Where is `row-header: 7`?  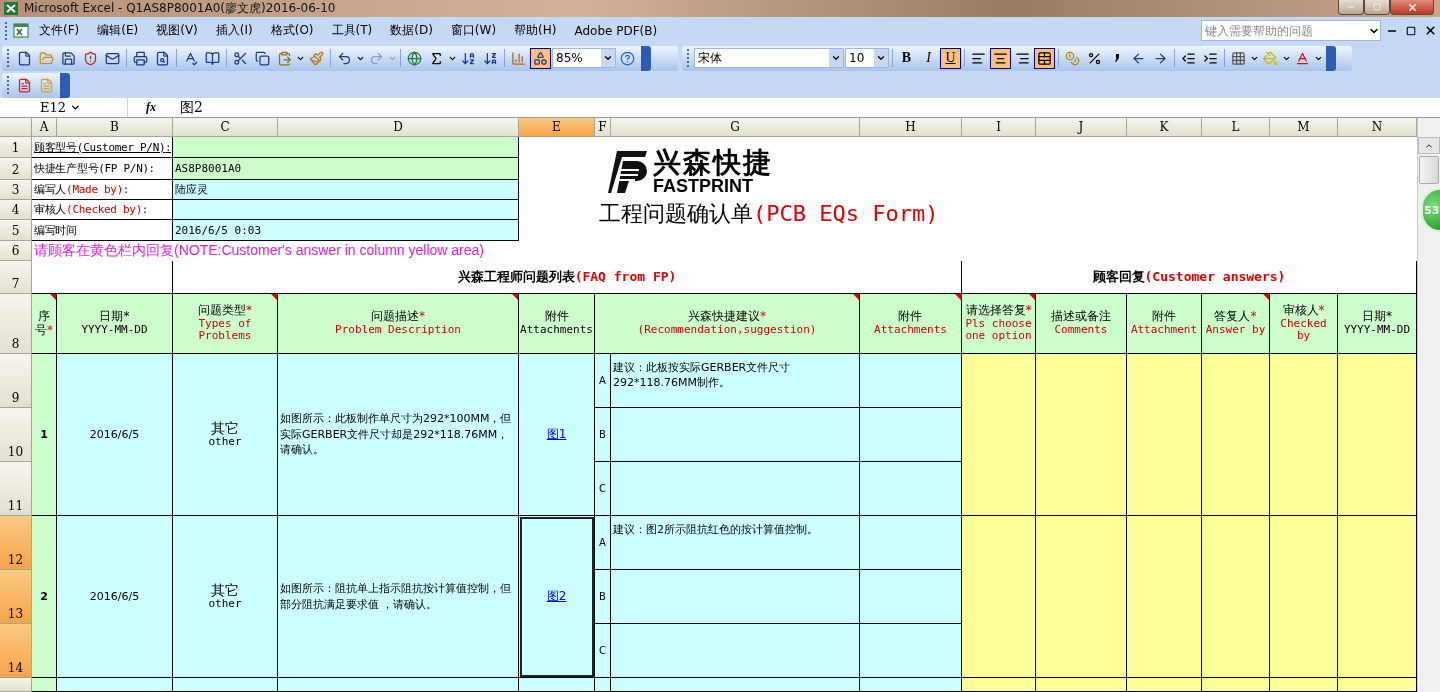
row-header: 7 is located at coordinates (16, 277).